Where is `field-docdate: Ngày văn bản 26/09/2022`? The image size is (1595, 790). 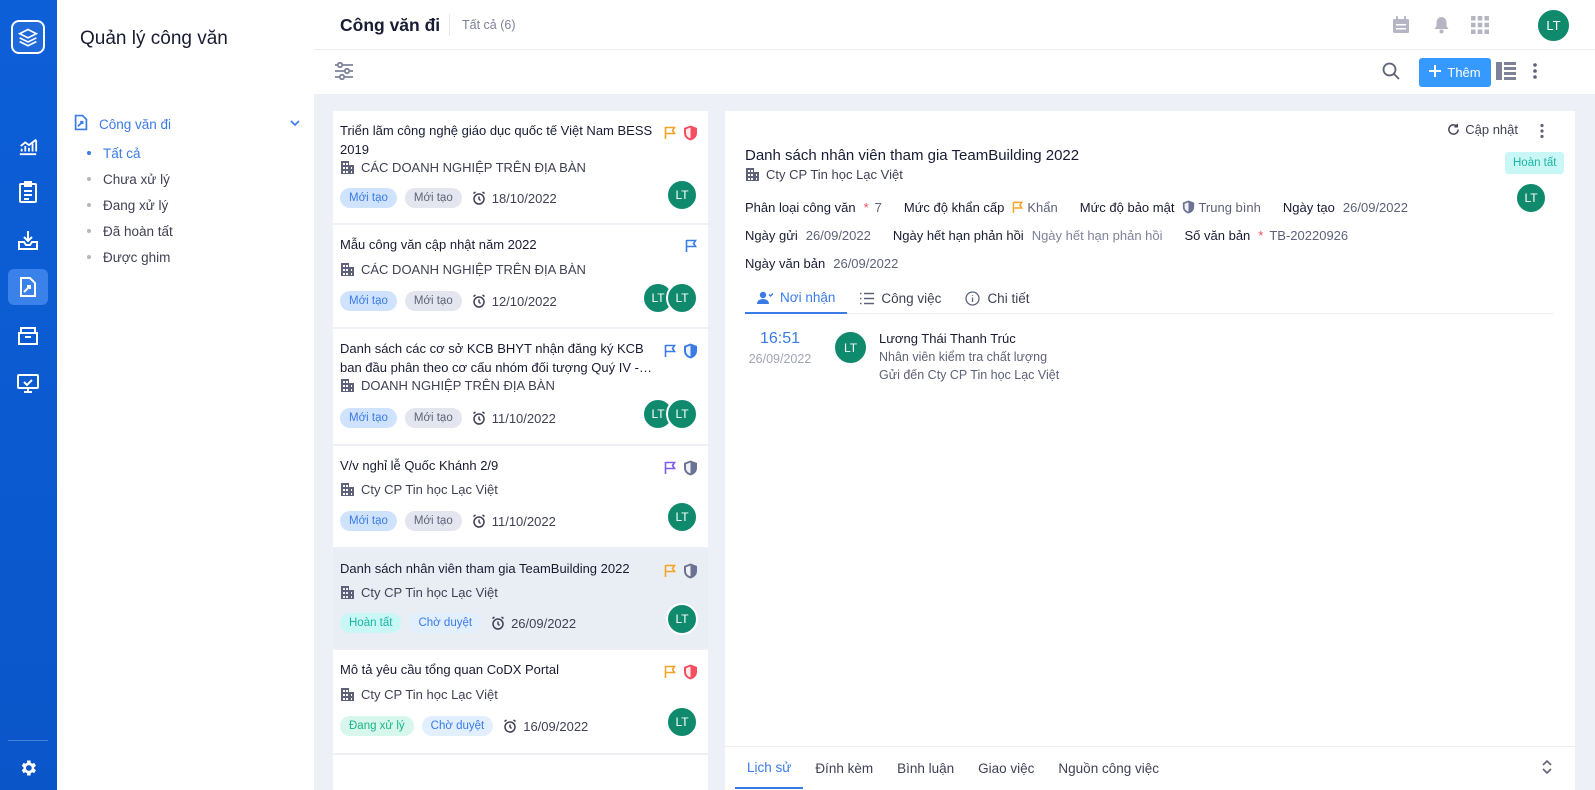
field-docdate: Ngày văn bản 26/09/2022 is located at coordinates (821, 263).